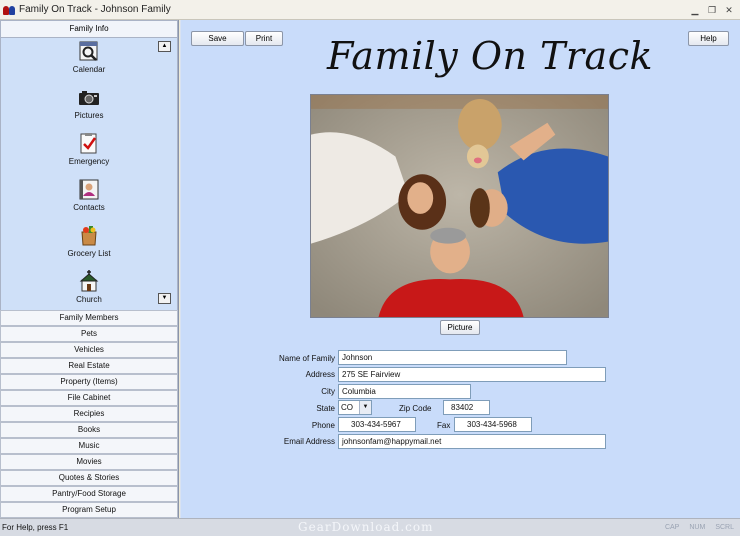 This screenshot has width=740, height=536. What do you see at coordinates (306, 358) in the screenshot?
I see `name-of-family-label: Name of Family` at bounding box center [306, 358].